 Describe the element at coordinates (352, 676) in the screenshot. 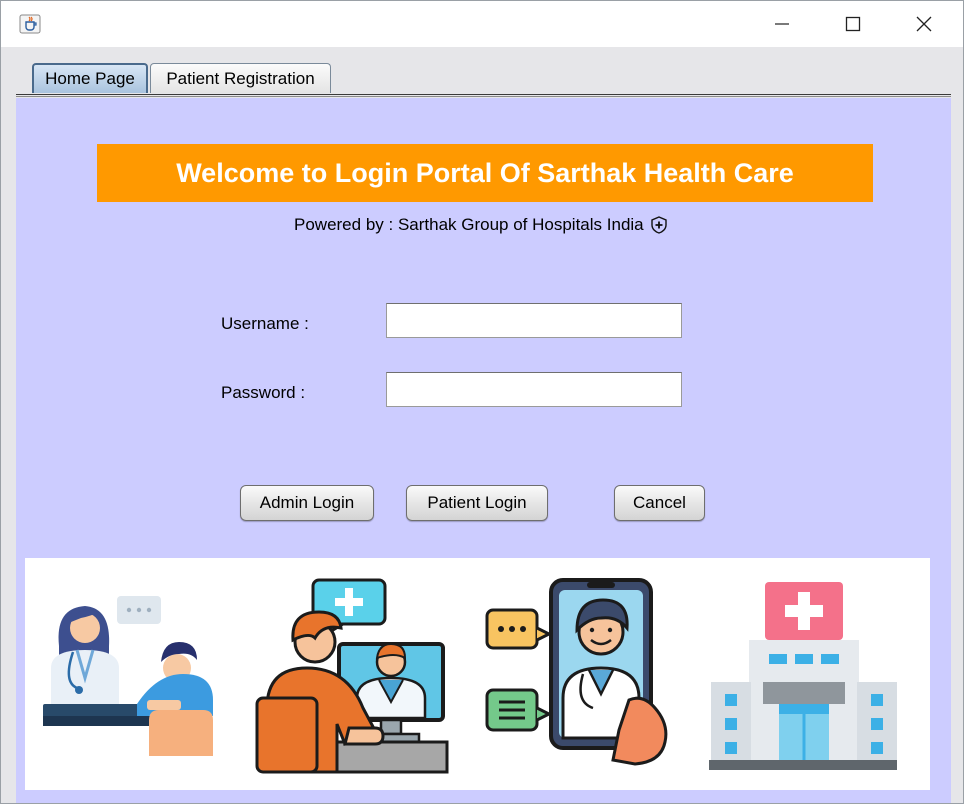

I see `video-call-doctor-icon` at that location.